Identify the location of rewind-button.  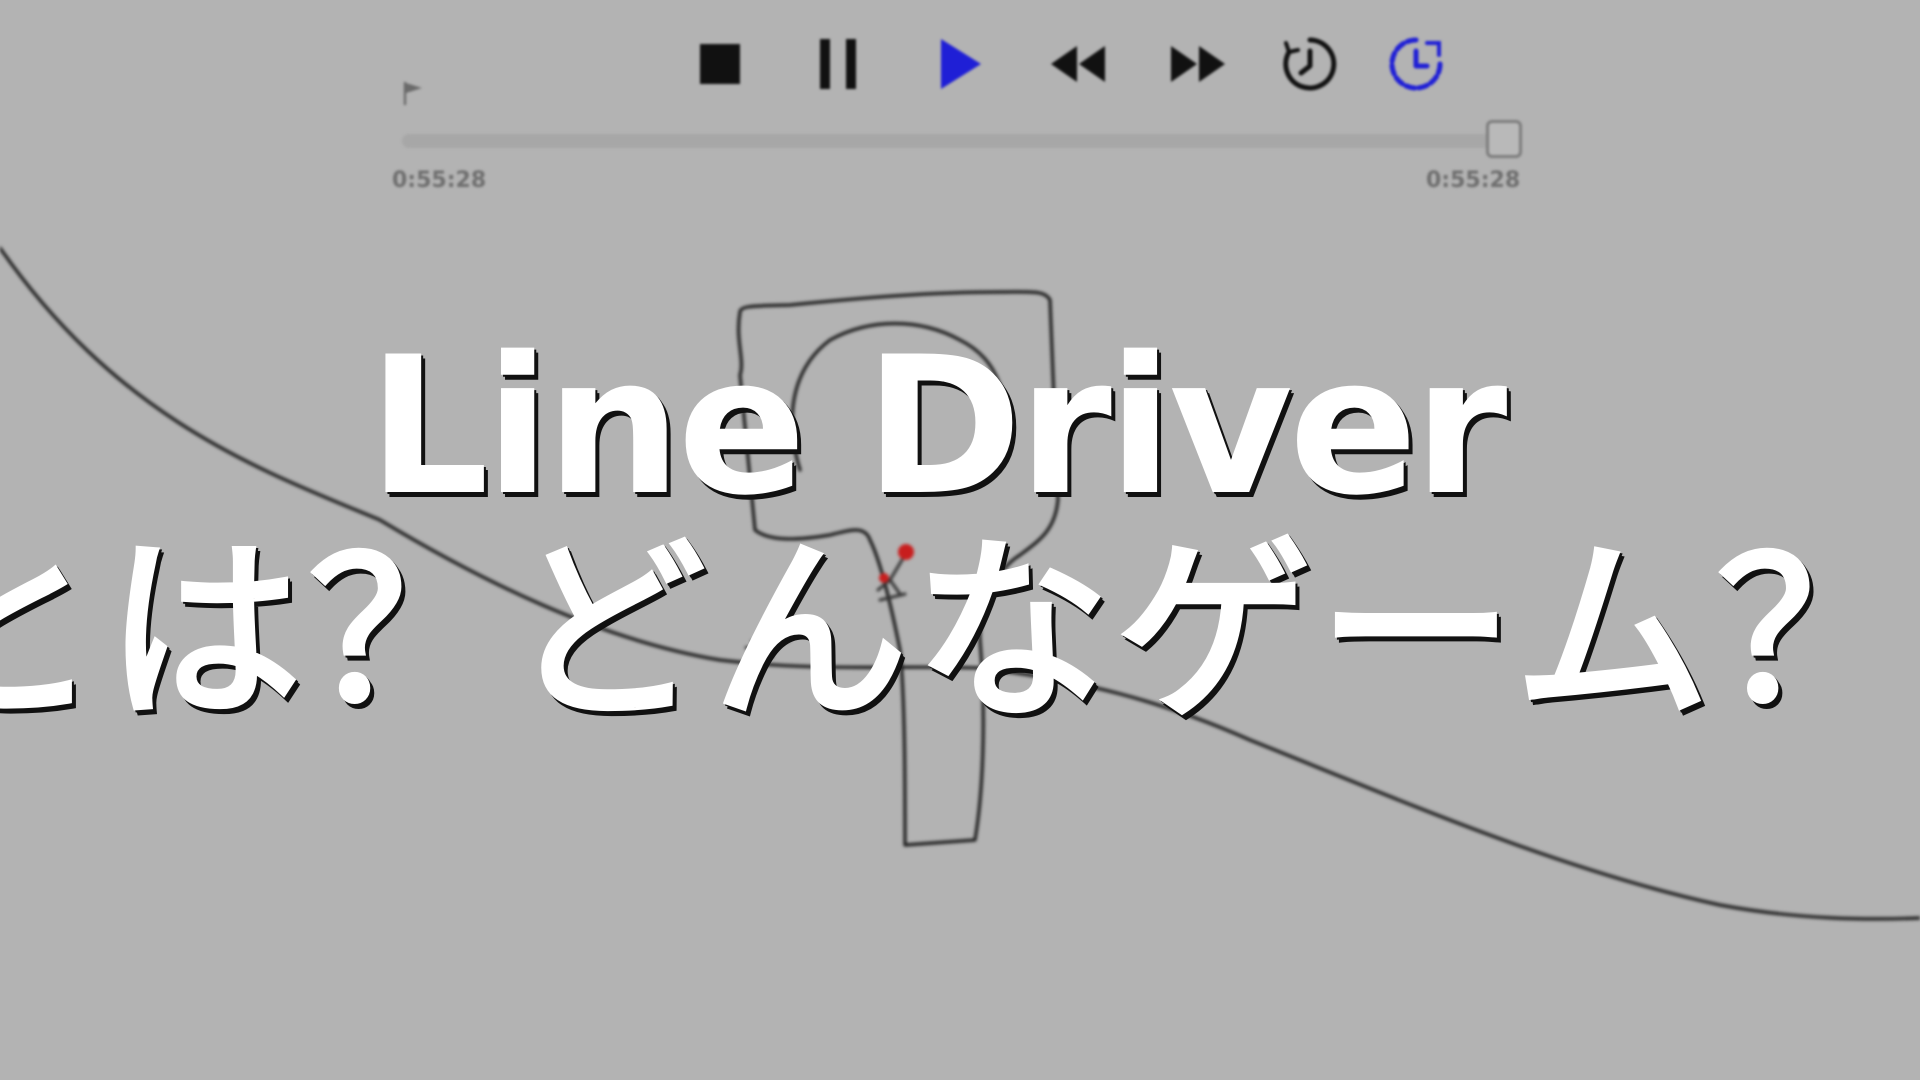
(1078, 64).